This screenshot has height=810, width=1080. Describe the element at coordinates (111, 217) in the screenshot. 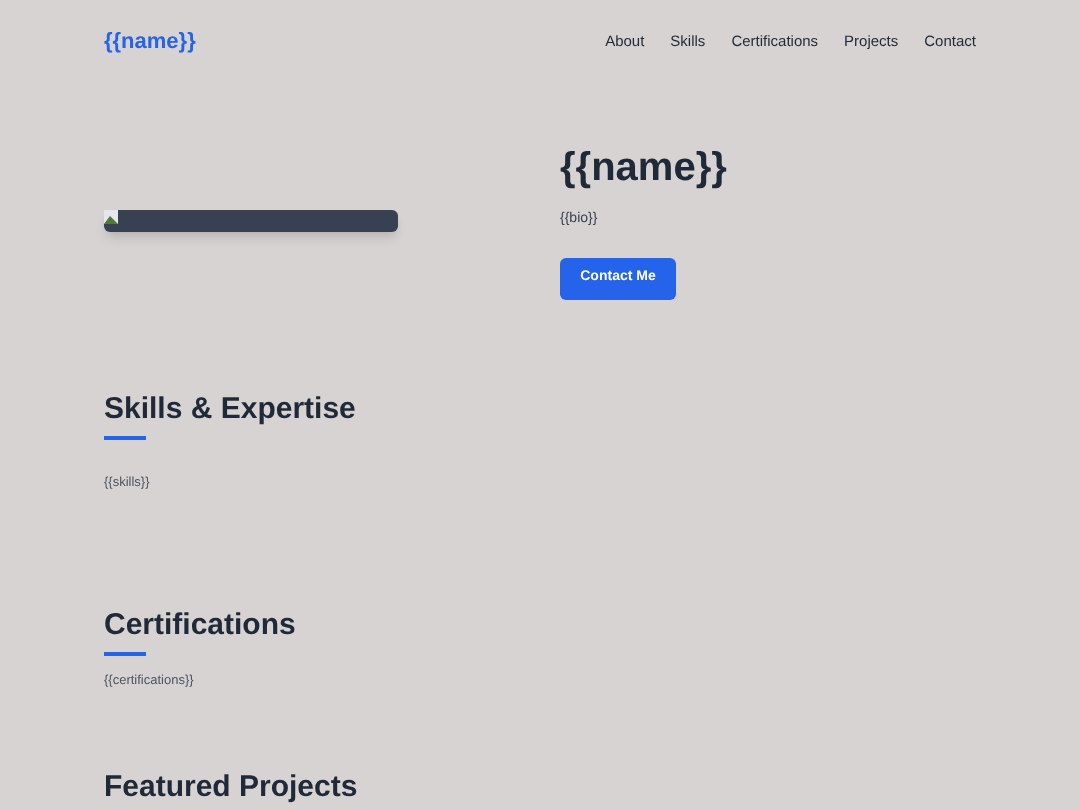

I see `broken-image-icon` at that location.